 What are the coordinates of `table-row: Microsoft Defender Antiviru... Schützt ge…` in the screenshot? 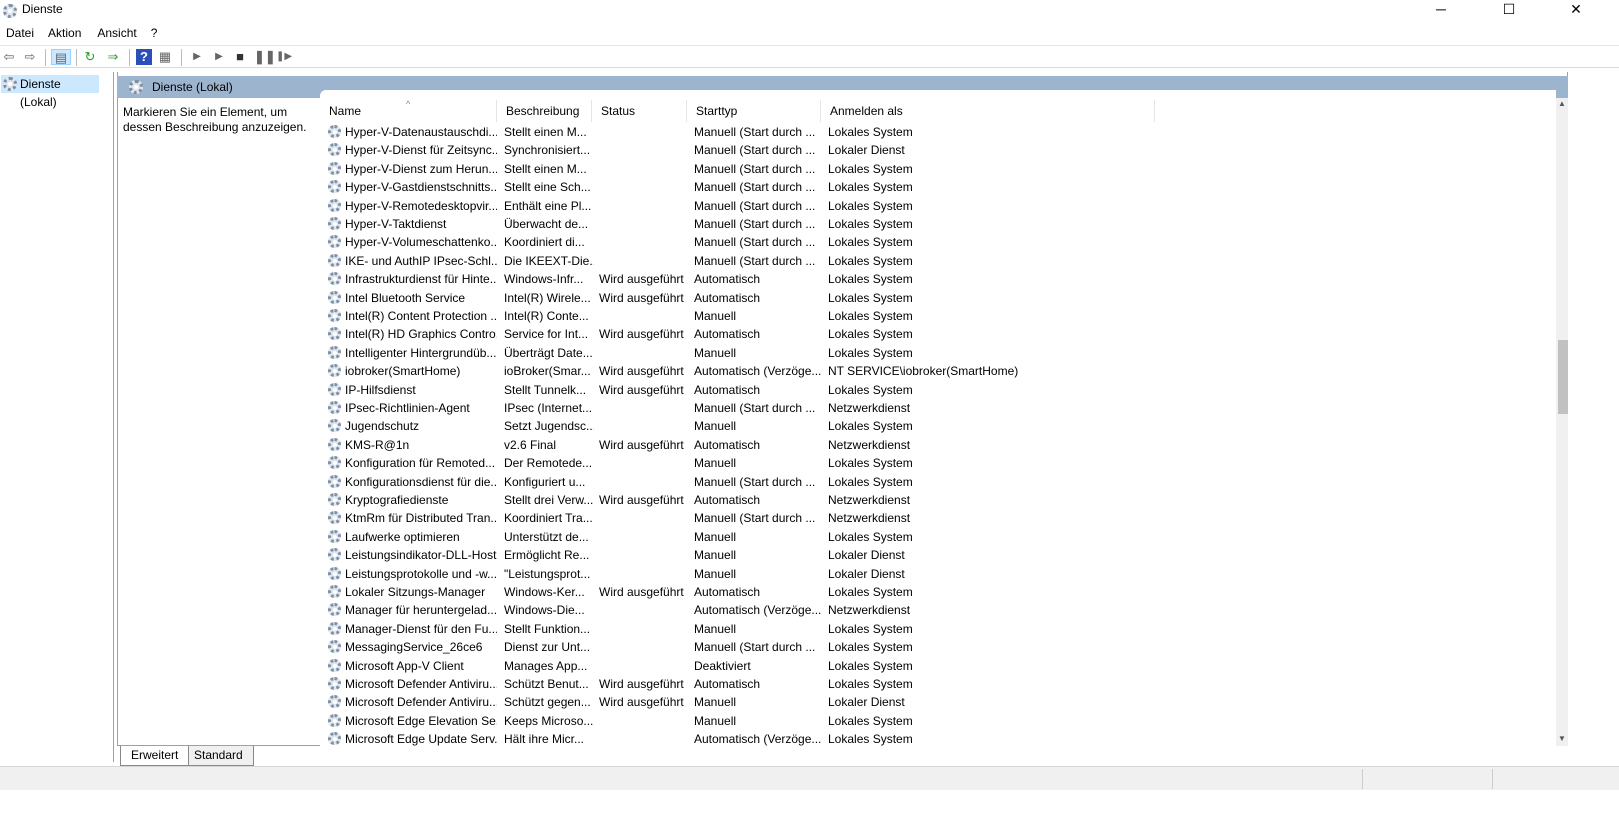 It's located at (938, 702).